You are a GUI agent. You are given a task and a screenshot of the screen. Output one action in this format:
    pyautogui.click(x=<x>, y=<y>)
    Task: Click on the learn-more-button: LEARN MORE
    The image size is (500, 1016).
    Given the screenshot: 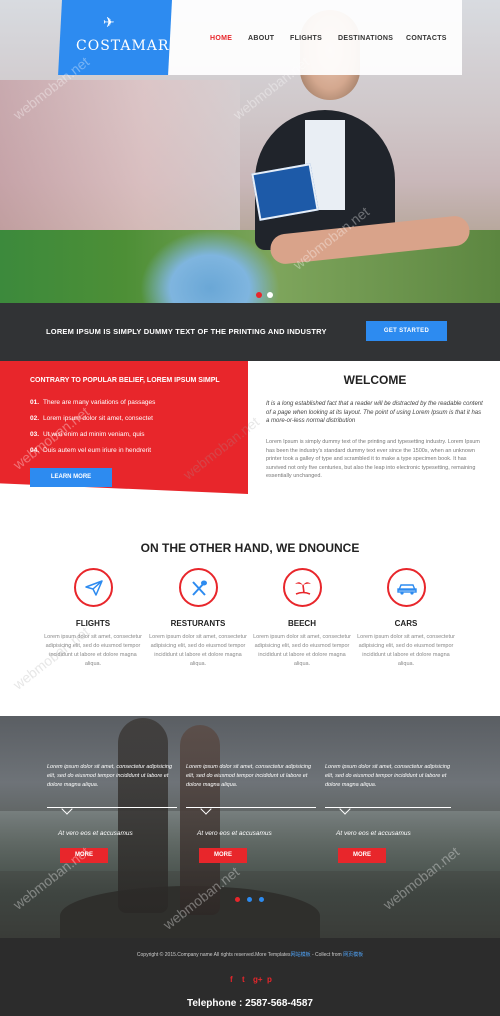 What is the action you would take?
    pyautogui.click(x=71, y=477)
    